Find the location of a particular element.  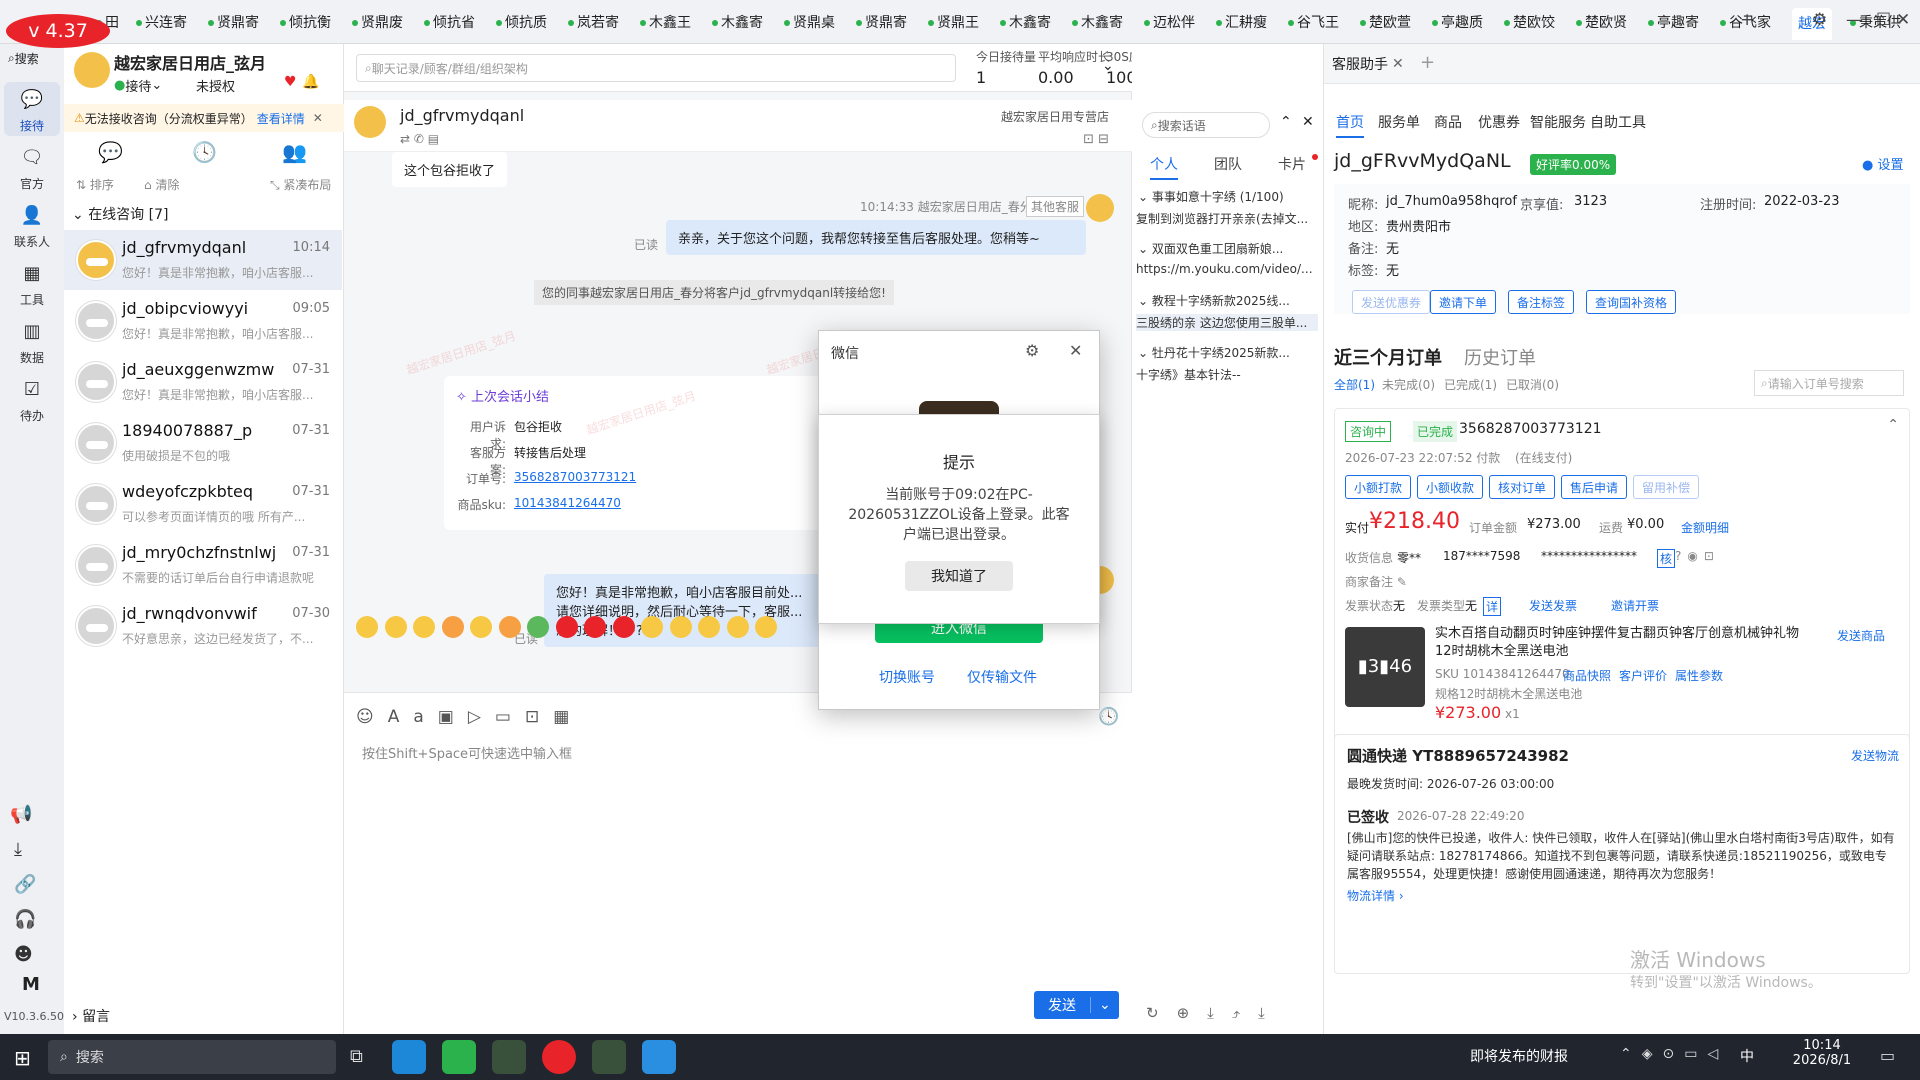

customer-action-button: 邀请下单 is located at coordinates (1463, 302).